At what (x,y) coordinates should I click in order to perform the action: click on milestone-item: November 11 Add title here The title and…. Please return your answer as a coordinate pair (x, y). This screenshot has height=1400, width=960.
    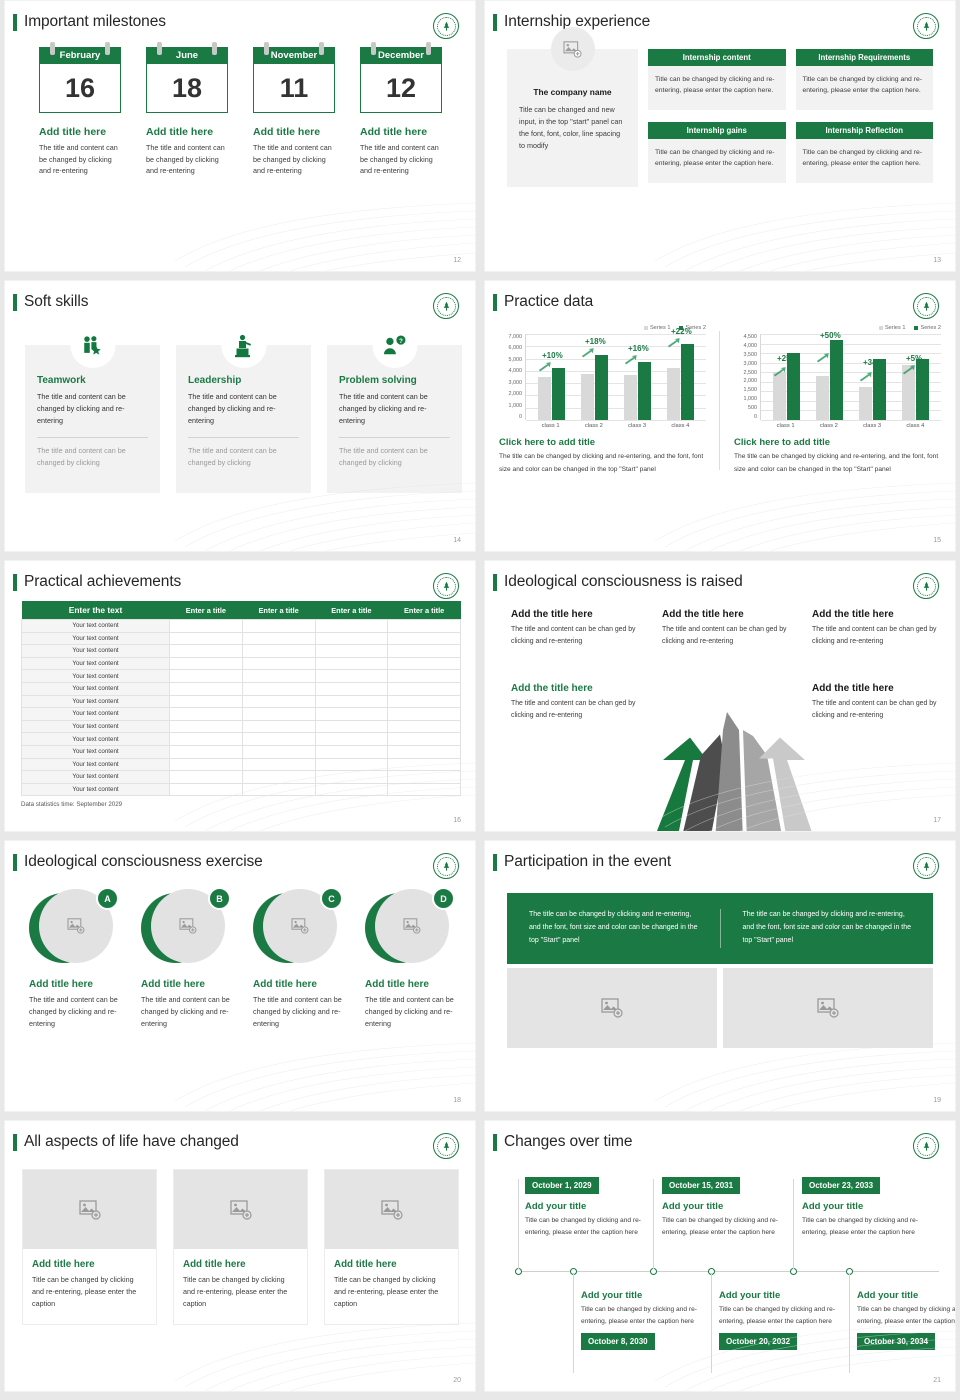
    Looking at the image, I should click on (295, 109).